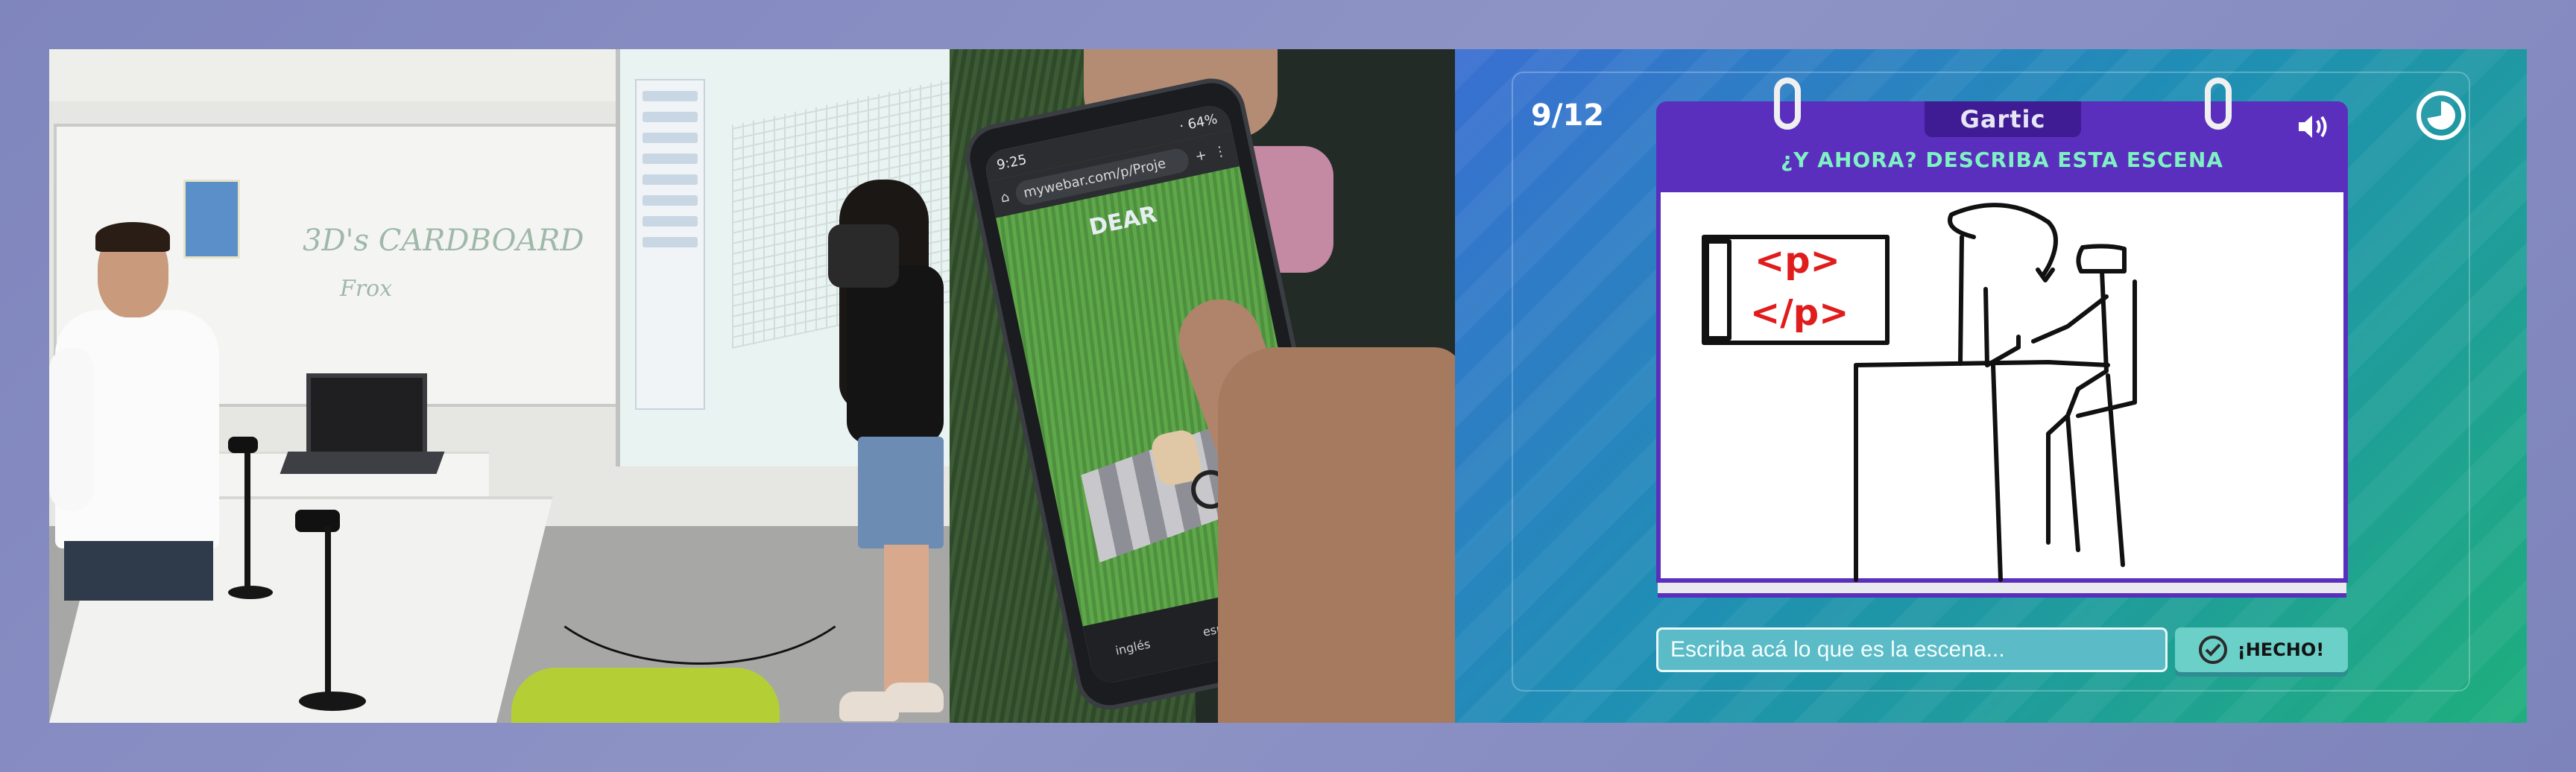 The height and width of the screenshot is (772, 2576). Describe the element at coordinates (444, 241) in the screenshot. I see `whiteboard-writing: 3D's CARDBOARD` at that location.